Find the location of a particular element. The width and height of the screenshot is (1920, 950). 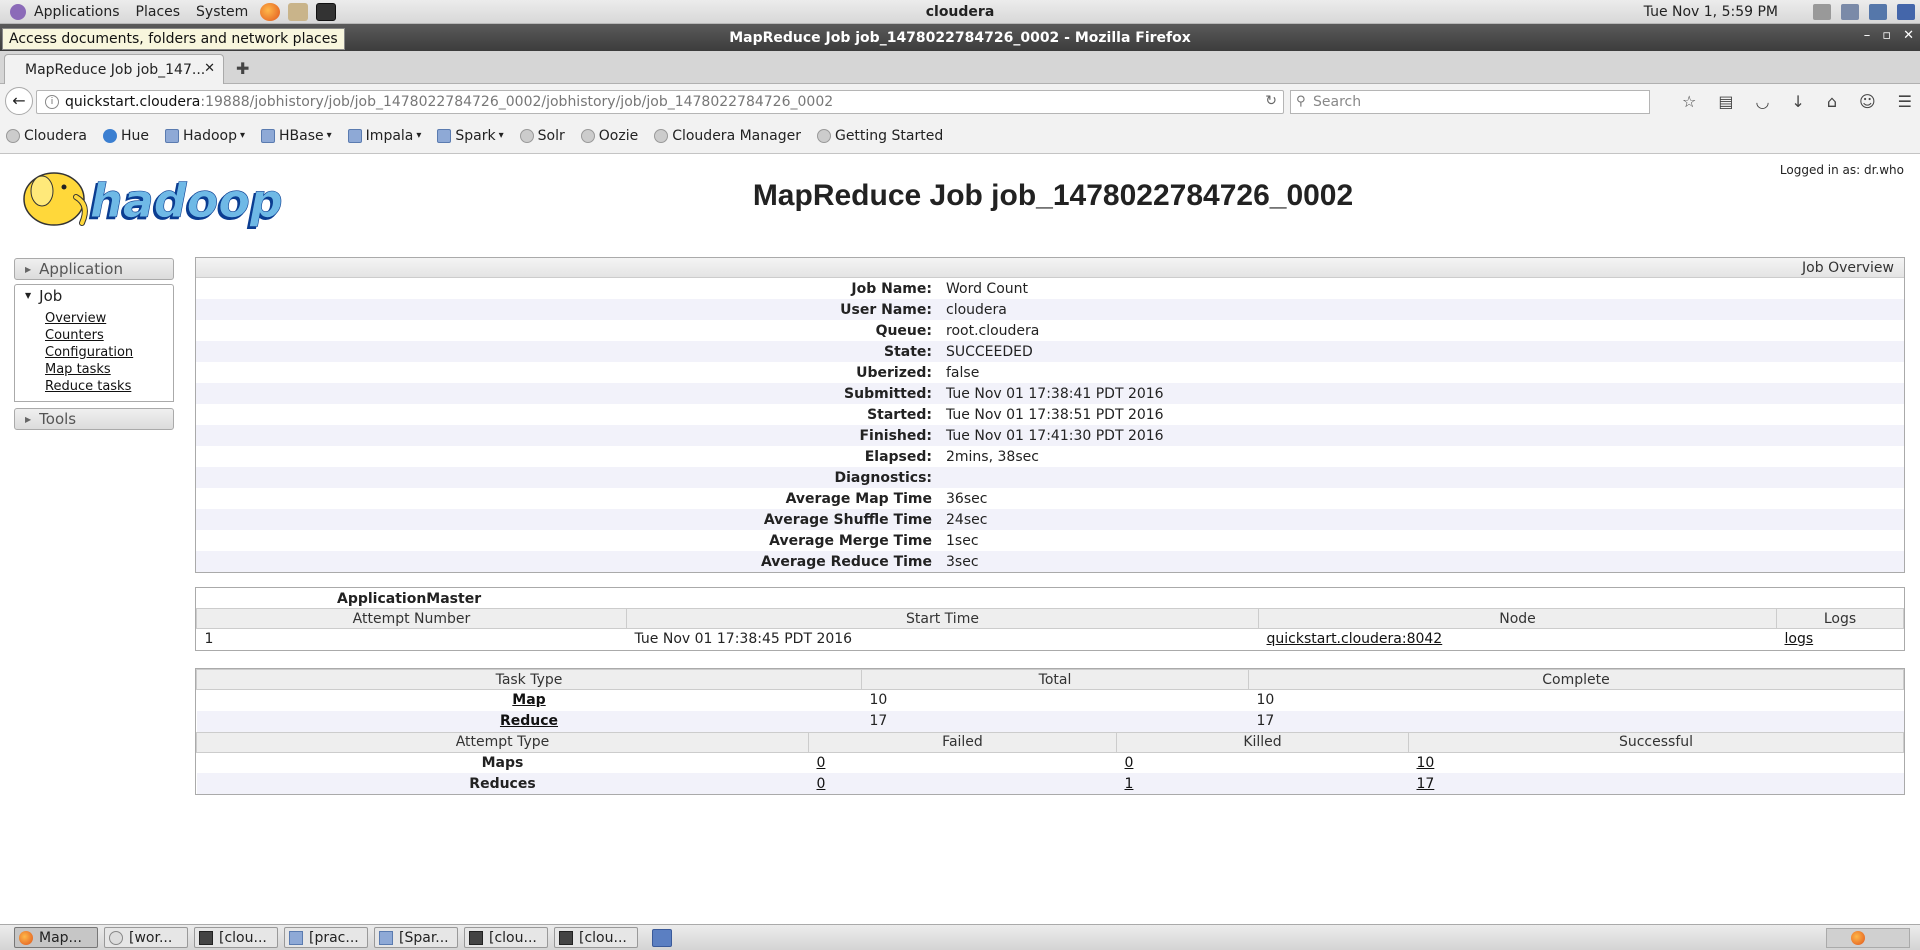

downloads-icon: ↓ is located at coordinates (1797, 101).